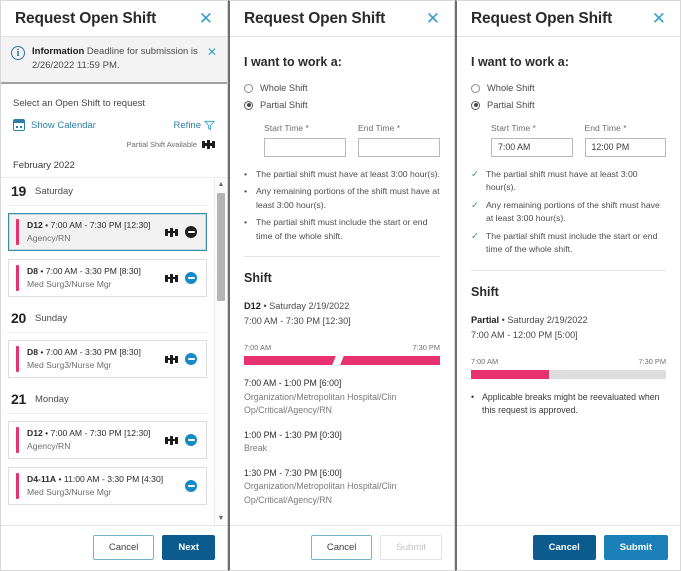 The width and height of the screenshot is (681, 571). Describe the element at coordinates (543, 319) in the screenshot. I see `shift-date: • Saturday 2/19/2022` at that location.